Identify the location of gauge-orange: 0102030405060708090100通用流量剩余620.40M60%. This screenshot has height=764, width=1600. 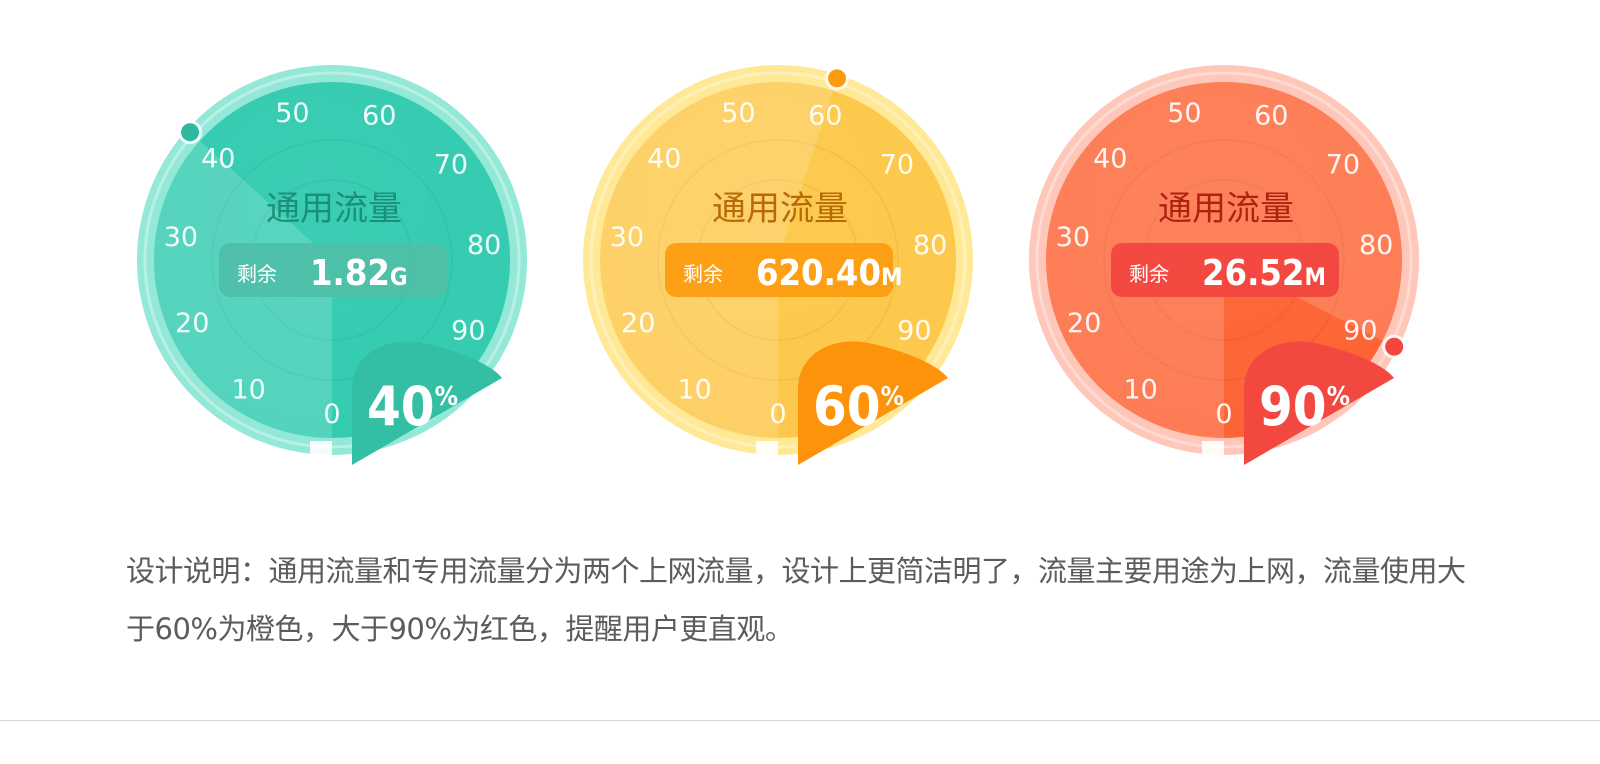
(778, 265).